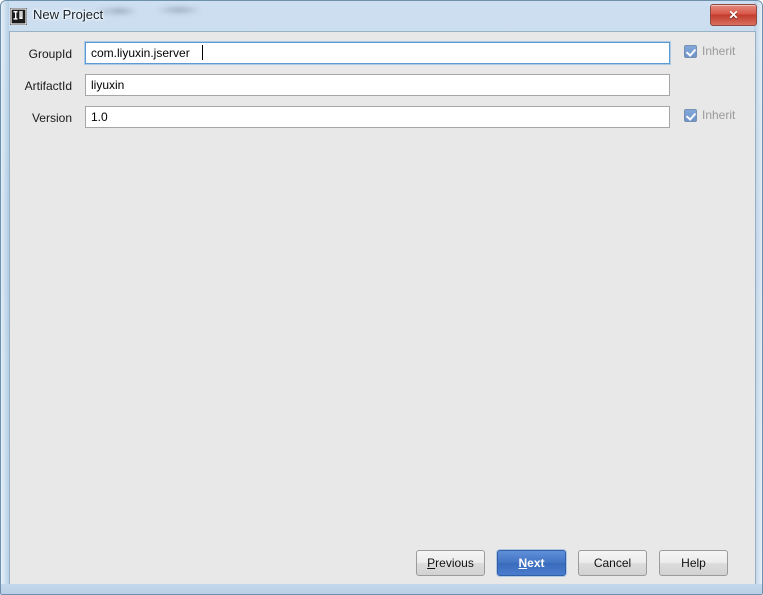 This screenshot has height=595, width=763. I want to click on version-inherit-group: Inherit, so click(709, 115).